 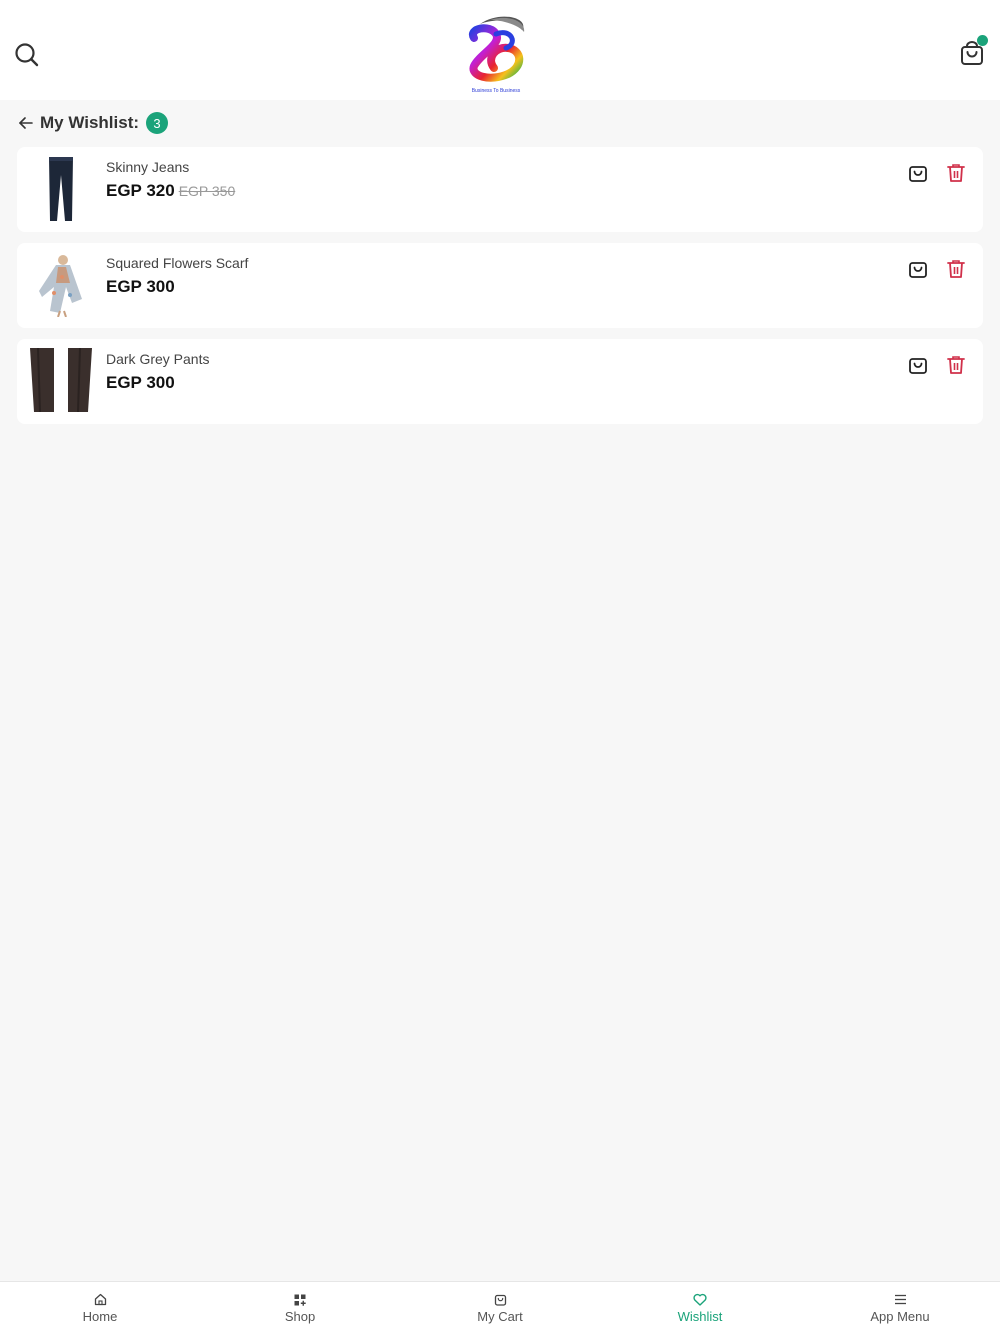 I want to click on home-icon, so click(x=100, y=1299).